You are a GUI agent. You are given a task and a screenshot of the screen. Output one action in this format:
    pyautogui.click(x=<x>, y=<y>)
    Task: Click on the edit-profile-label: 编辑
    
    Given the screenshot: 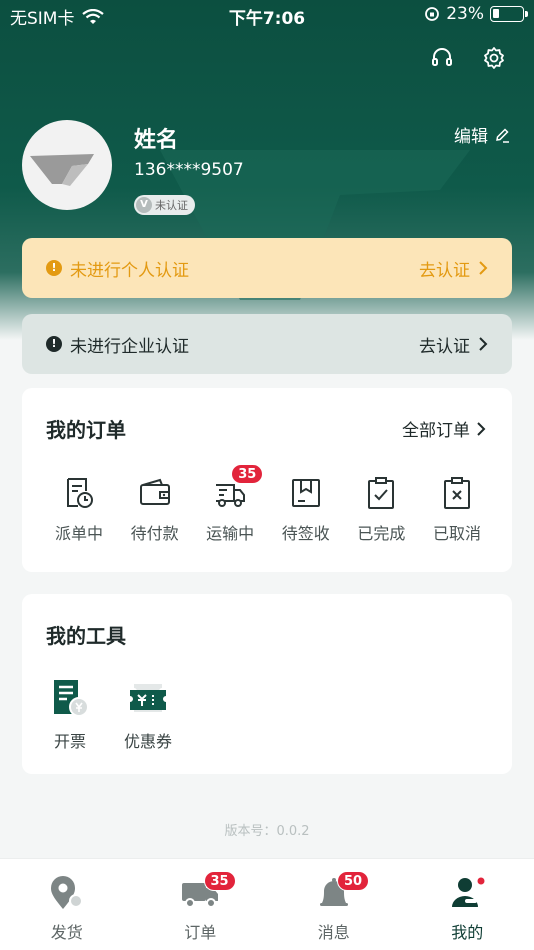 What is the action you would take?
    pyautogui.click(x=471, y=137)
    